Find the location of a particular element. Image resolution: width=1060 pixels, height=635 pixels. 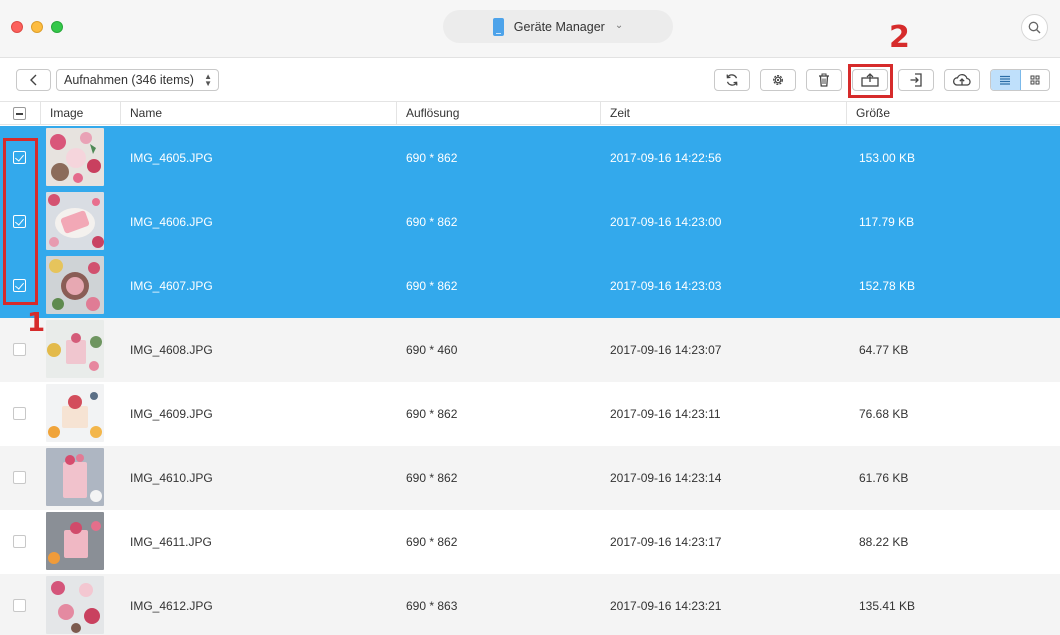

file-size: 64.77 KB is located at coordinates (884, 350).